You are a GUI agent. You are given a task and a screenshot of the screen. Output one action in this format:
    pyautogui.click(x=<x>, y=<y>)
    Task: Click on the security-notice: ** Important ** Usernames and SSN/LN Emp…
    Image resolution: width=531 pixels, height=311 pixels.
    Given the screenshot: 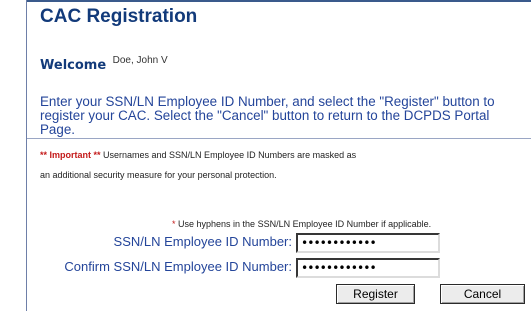 What is the action you would take?
    pyautogui.click(x=280, y=165)
    